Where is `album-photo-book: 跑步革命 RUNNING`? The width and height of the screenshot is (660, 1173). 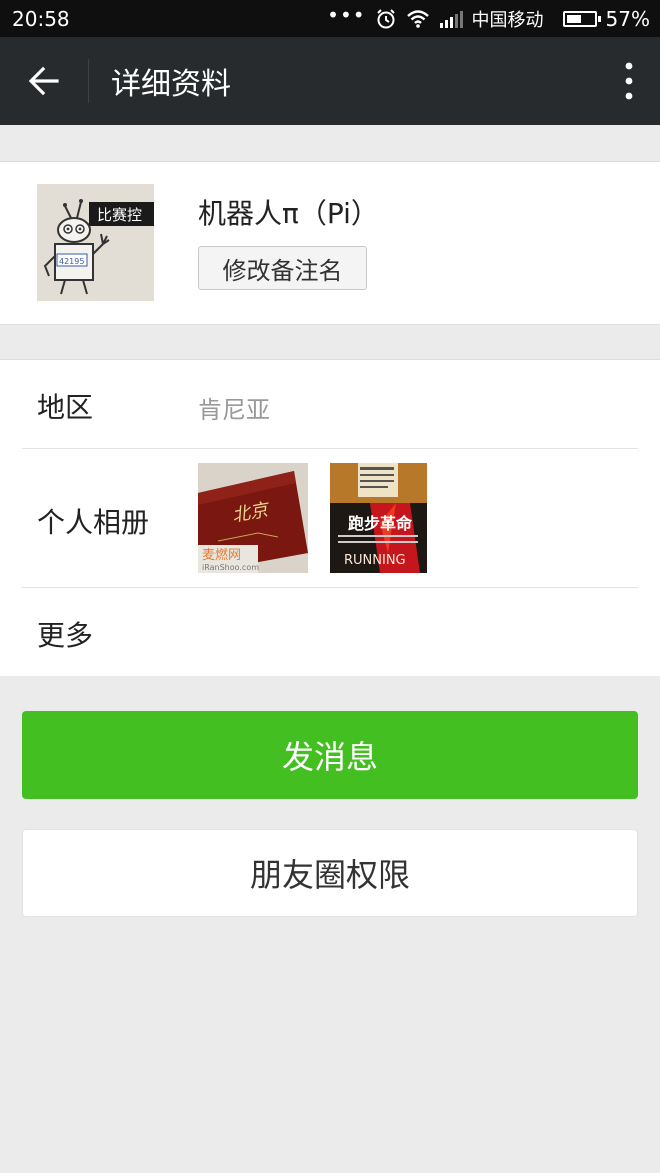
album-photo-book: 跑步革命 RUNNING is located at coordinates (378, 518).